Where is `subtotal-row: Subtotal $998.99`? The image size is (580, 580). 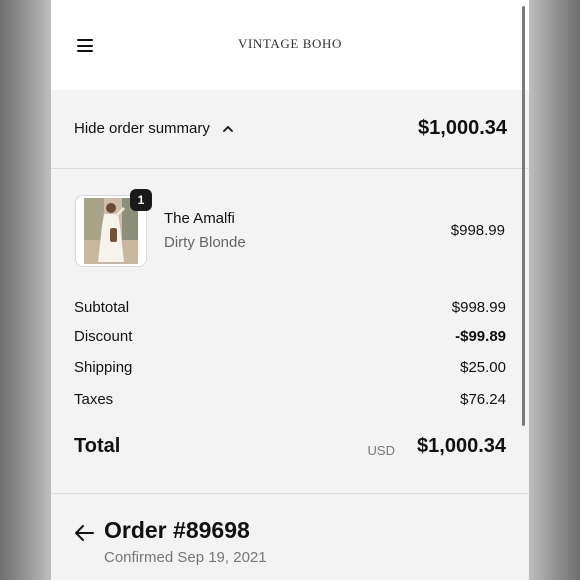
subtotal-row: Subtotal $998.99 is located at coordinates (290, 309).